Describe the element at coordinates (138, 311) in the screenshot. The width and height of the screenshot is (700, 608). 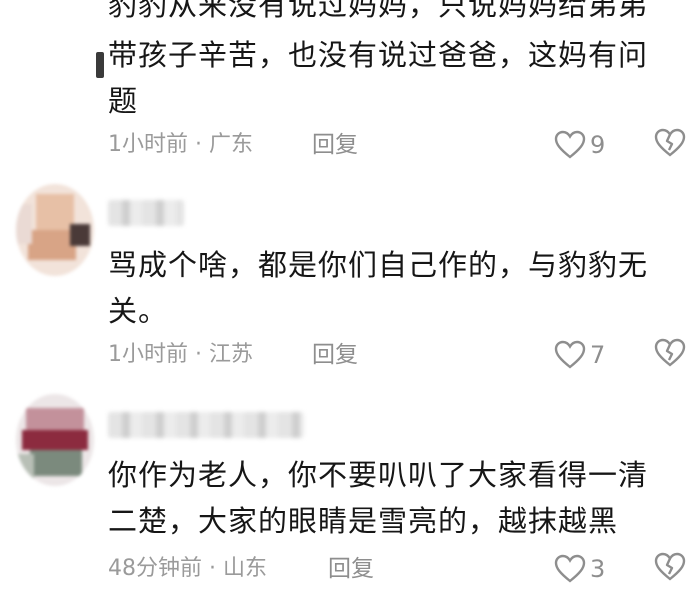
I see `comment-text-line: 关。` at that location.